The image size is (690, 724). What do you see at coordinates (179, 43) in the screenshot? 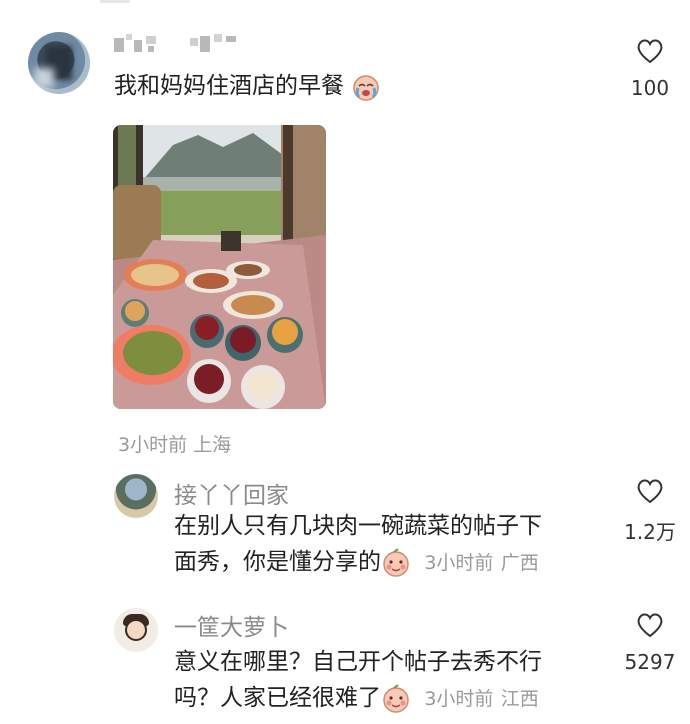
I see `username-blurred` at bounding box center [179, 43].